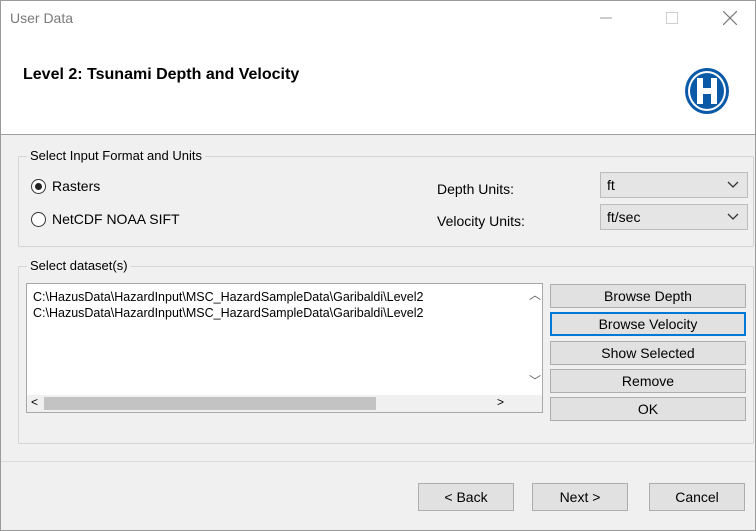 The height and width of the screenshot is (531, 756). I want to click on browse-velocity-button: Browse Velocity, so click(648, 324).